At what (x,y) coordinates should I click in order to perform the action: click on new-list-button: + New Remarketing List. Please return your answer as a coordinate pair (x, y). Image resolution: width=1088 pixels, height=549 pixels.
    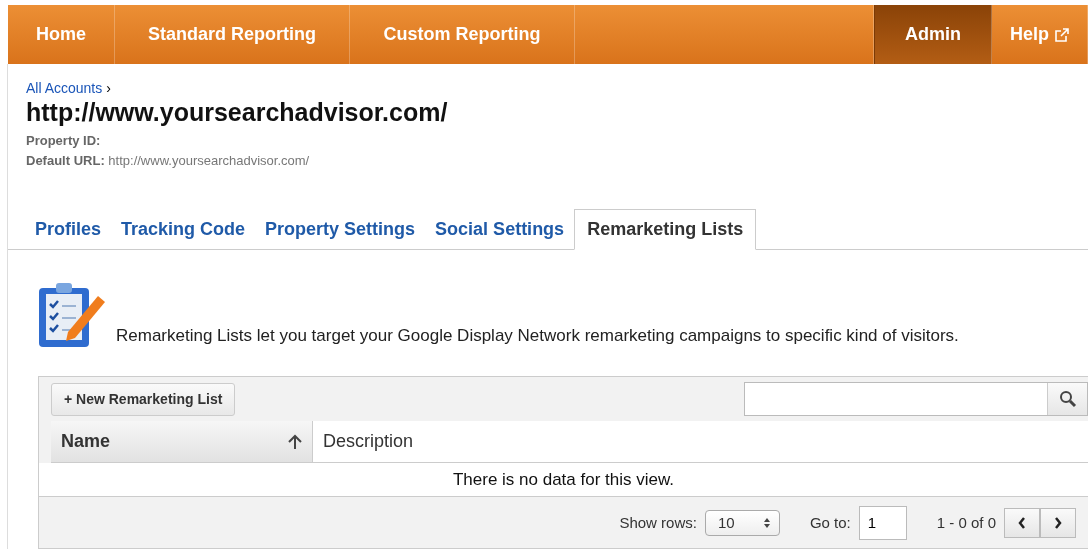
    Looking at the image, I should click on (143, 399).